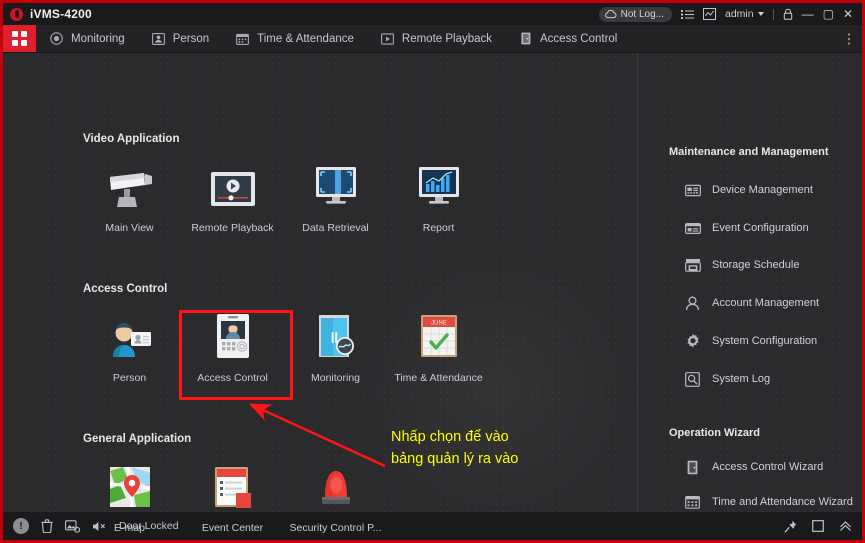 Image resolution: width=865 pixels, height=543 pixels. I want to click on tile-label: Access Control, so click(232, 378).